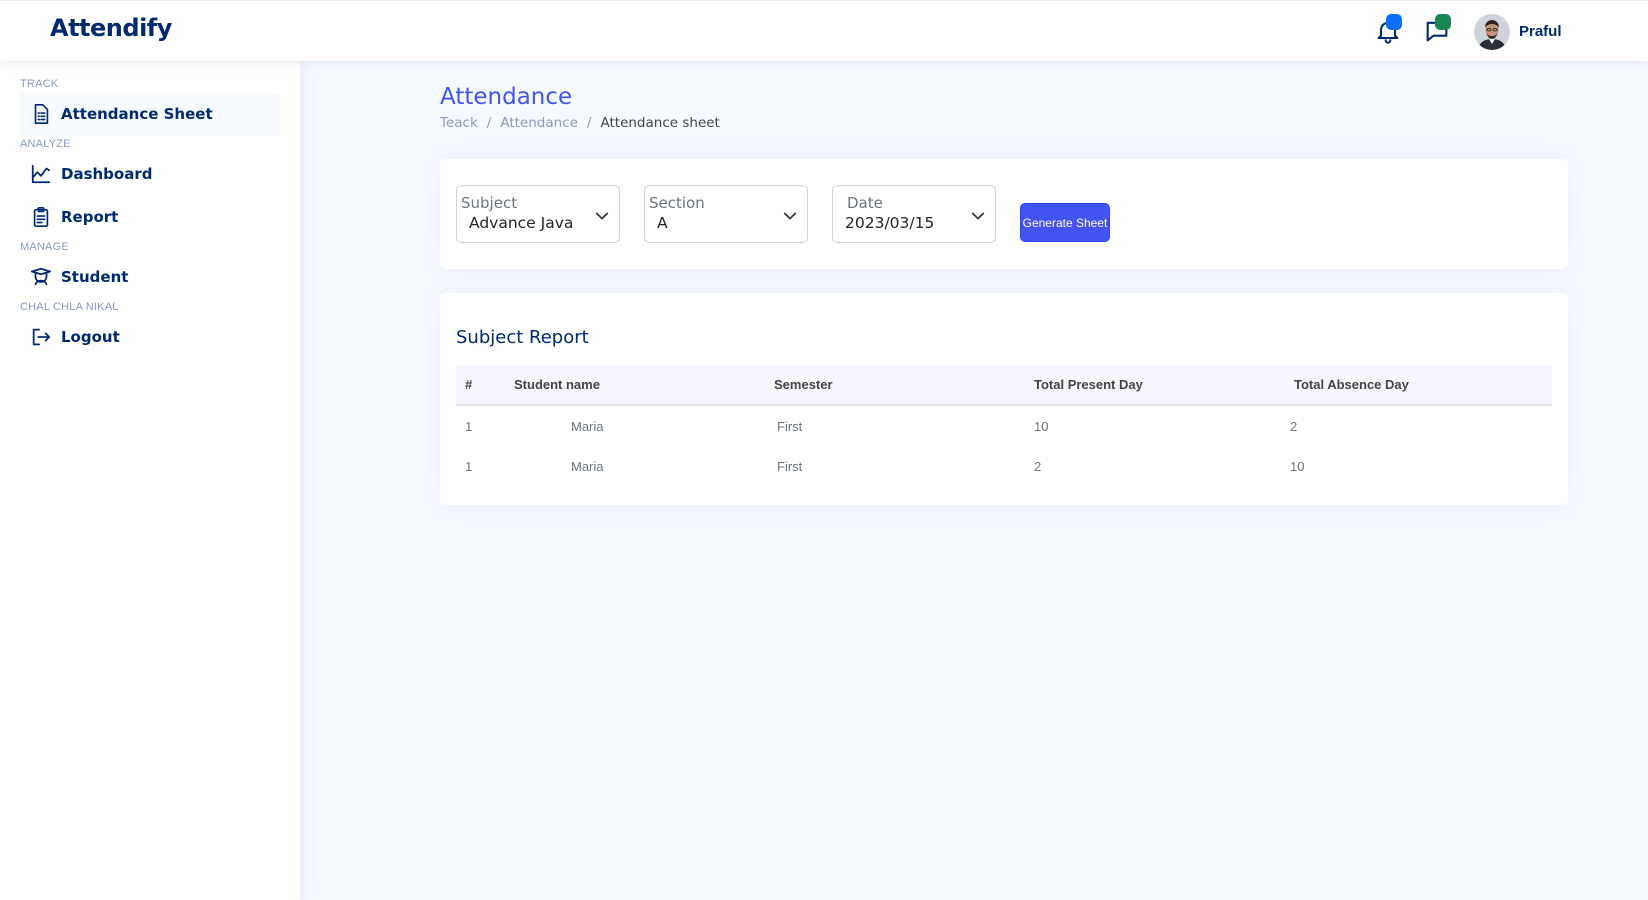 The image size is (1648, 900). Describe the element at coordinates (489, 203) in the screenshot. I see `subject-select-label: Subject` at that location.